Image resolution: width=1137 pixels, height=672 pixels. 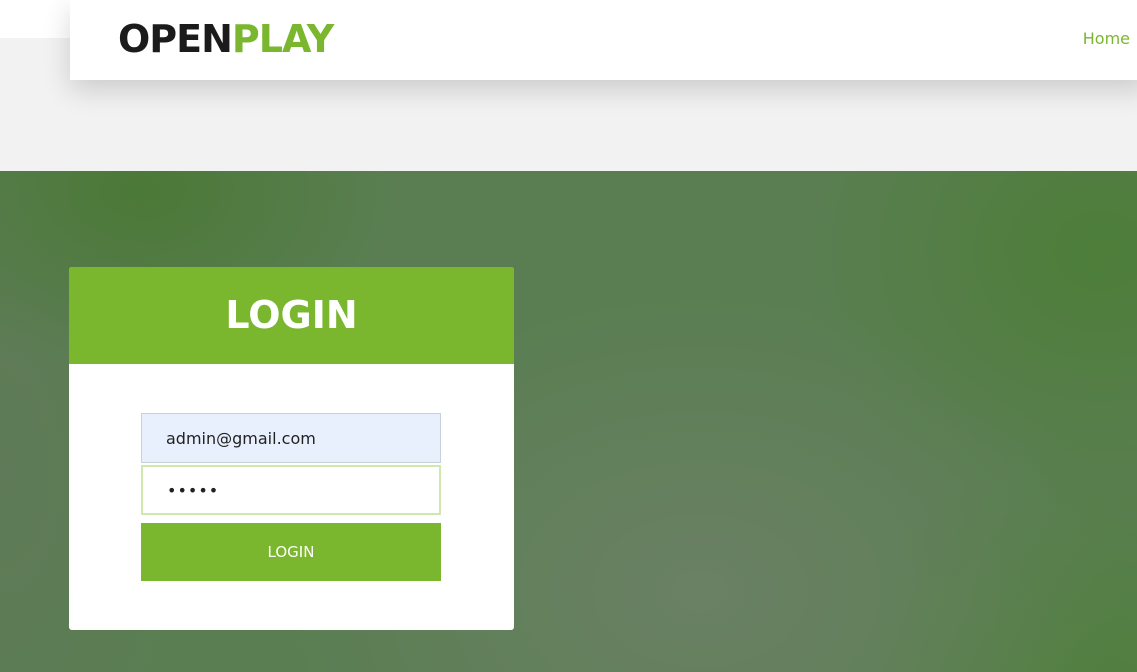 I want to click on email-field, so click(x=291, y=438).